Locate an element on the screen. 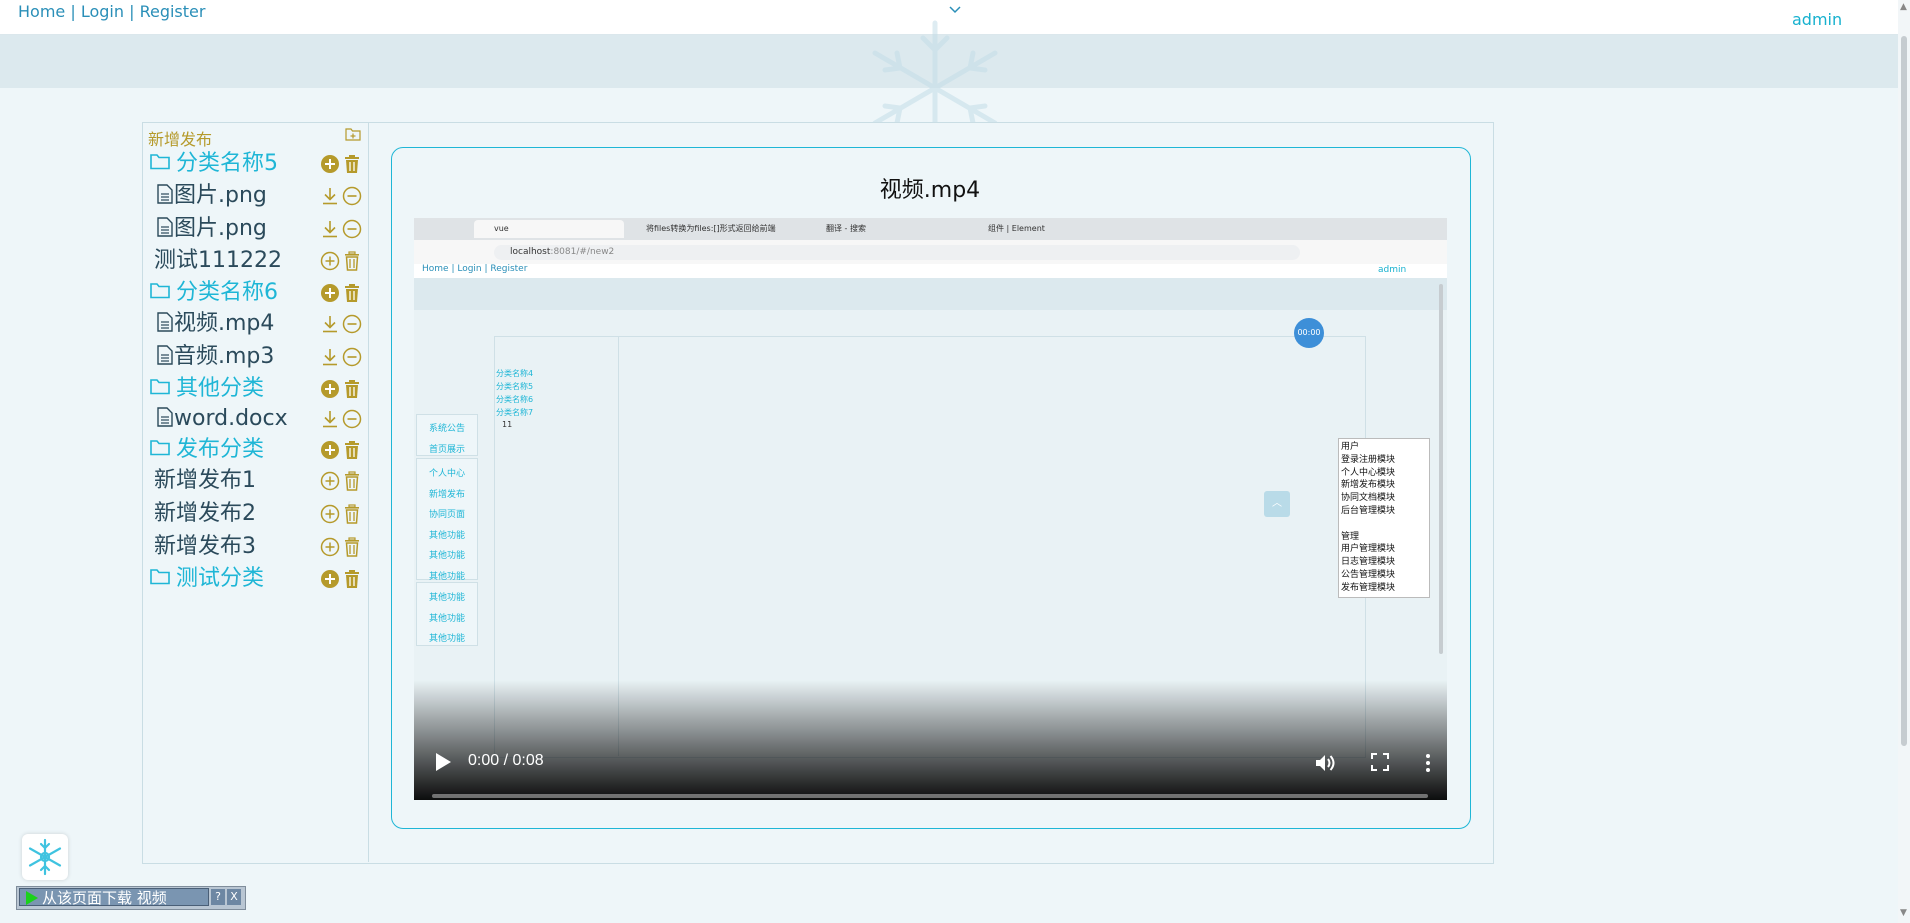 The width and height of the screenshot is (1910, 923). nav-home-link: Home is located at coordinates (41, 11).